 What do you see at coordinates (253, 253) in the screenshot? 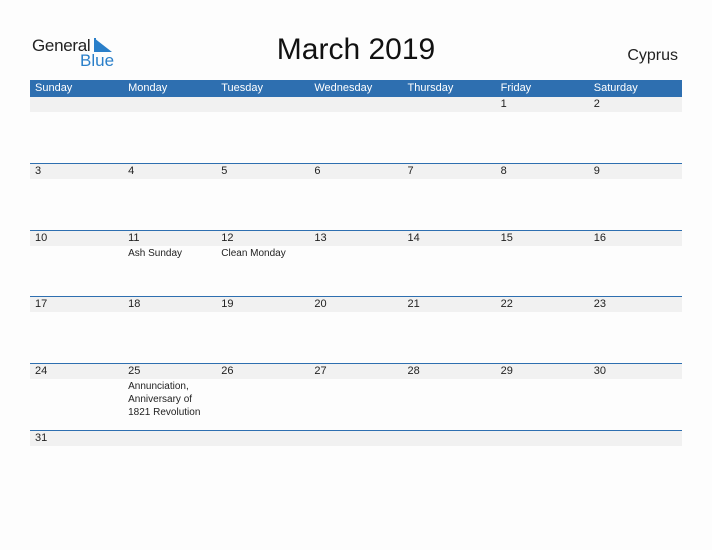
I see `holiday-event: Clean Monday` at bounding box center [253, 253].